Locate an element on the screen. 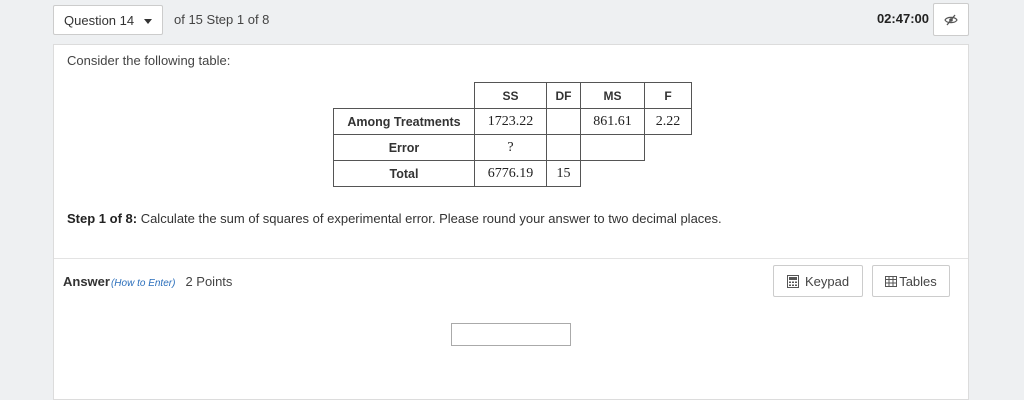  tables-button: Tables is located at coordinates (911, 281).